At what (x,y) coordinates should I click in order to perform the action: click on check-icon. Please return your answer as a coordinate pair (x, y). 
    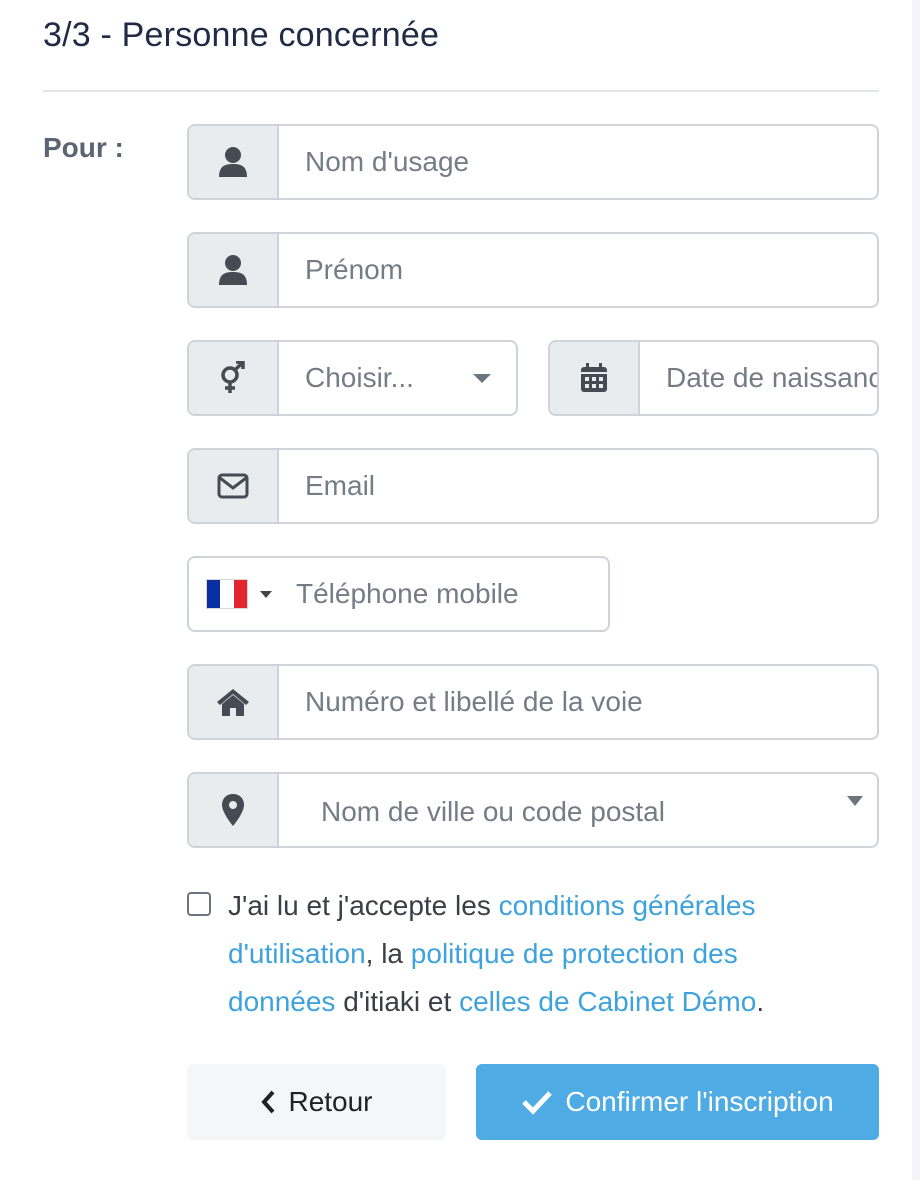
    Looking at the image, I should click on (537, 1103).